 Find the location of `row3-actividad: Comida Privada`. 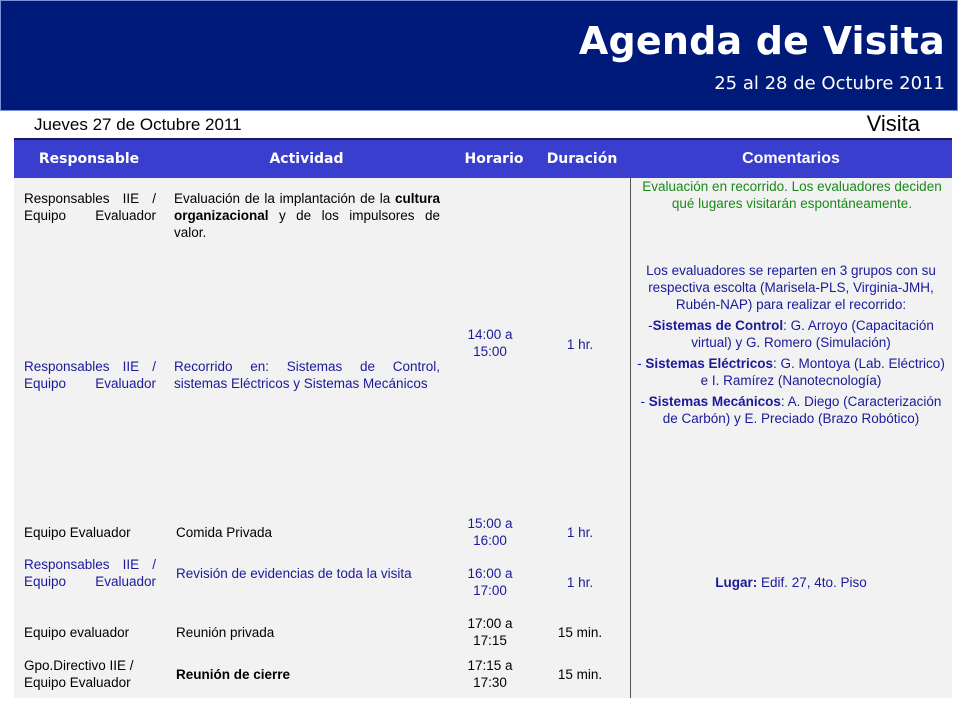

row3-actividad: Comida Privada is located at coordinates (224, 532).